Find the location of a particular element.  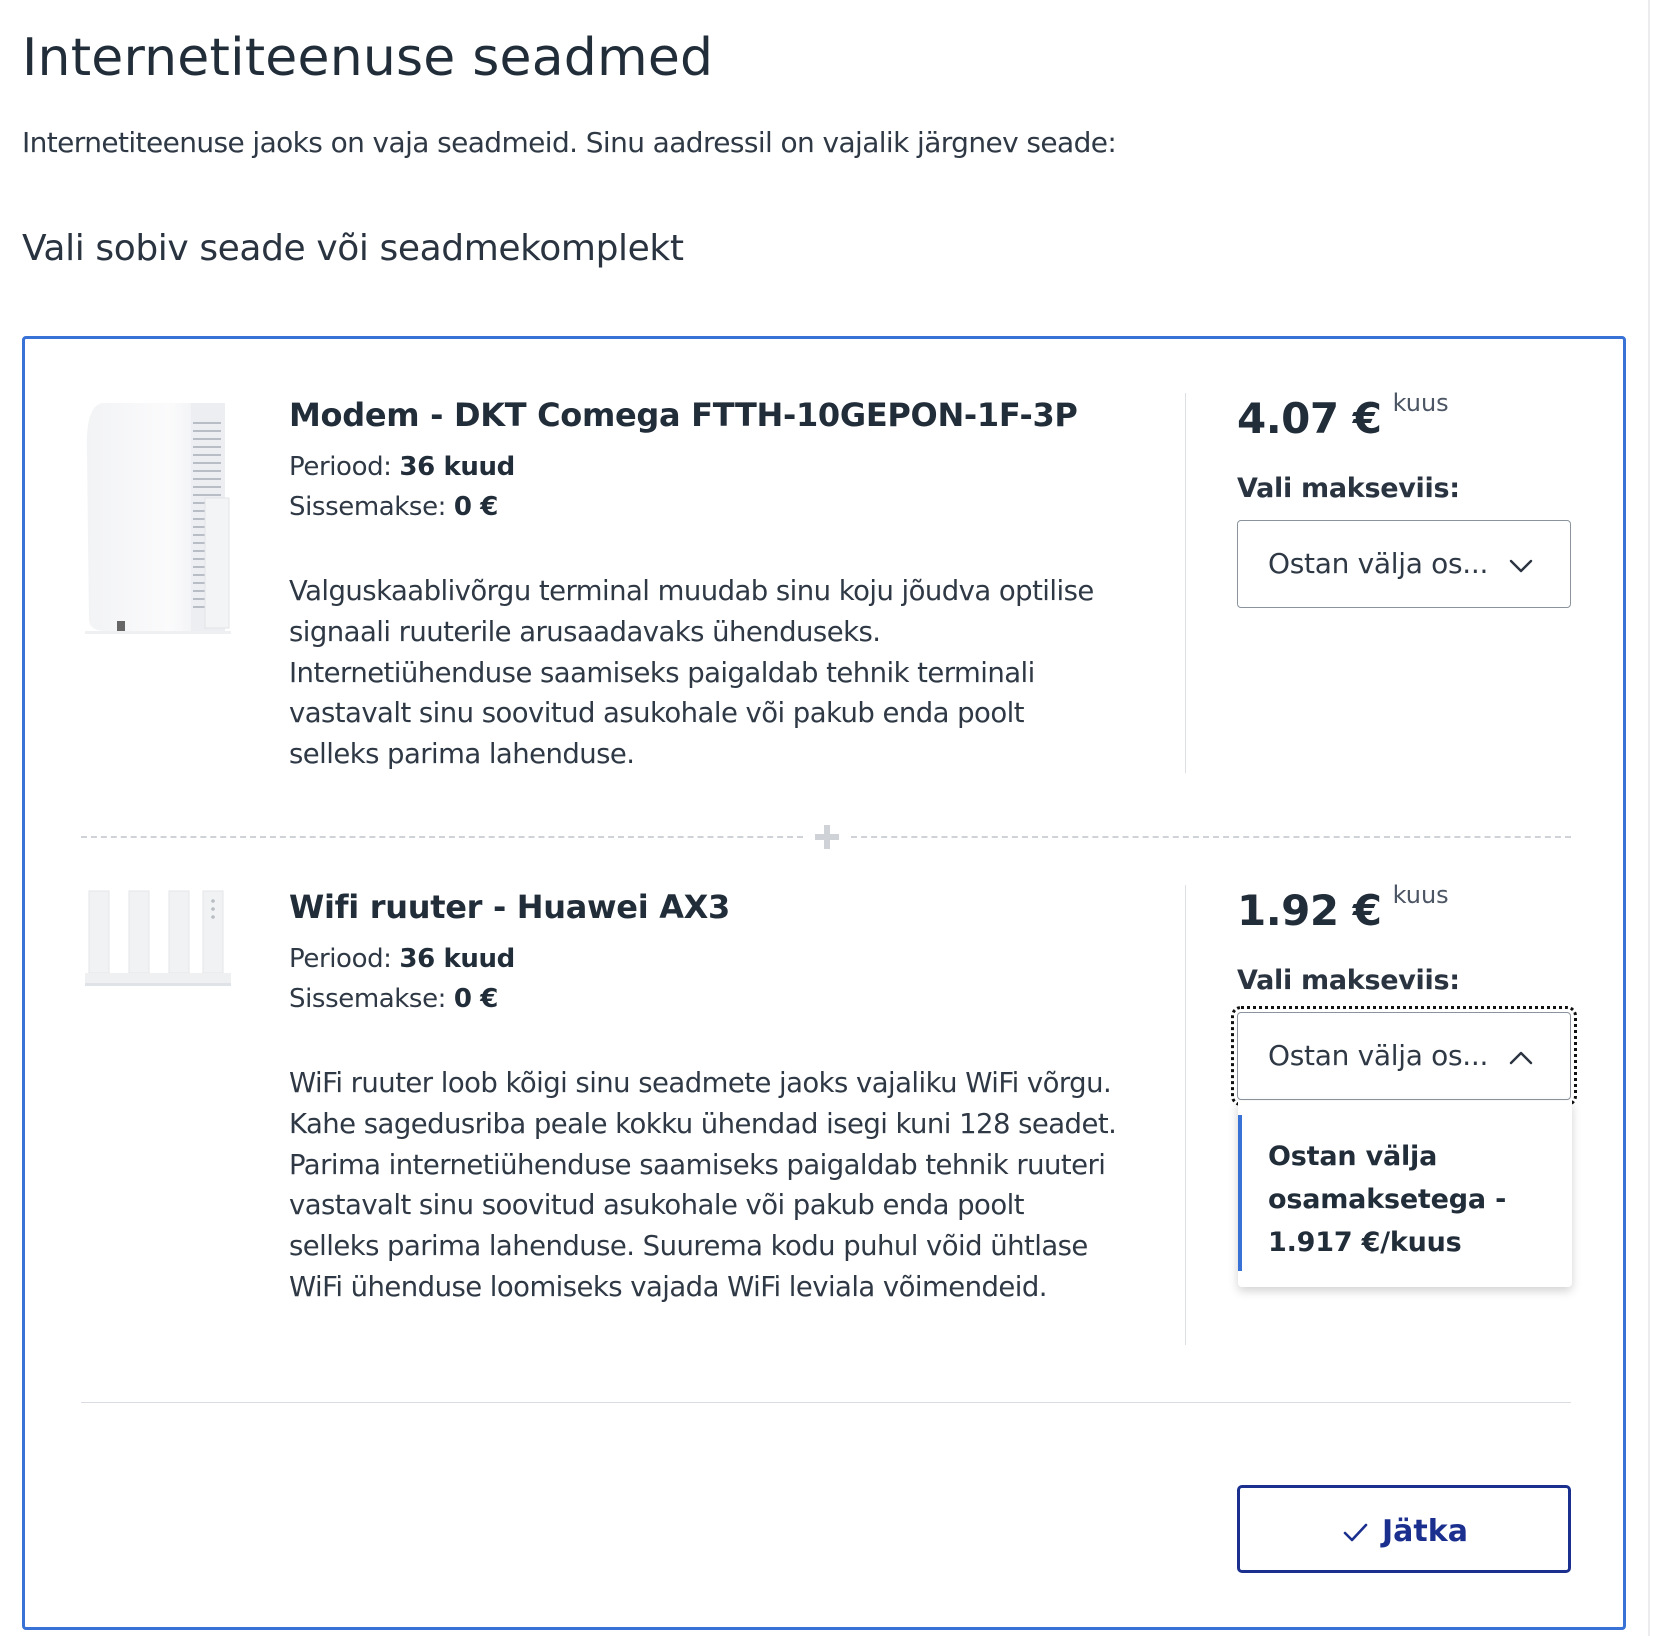

plus-icon is located at coordinates (827, 837).